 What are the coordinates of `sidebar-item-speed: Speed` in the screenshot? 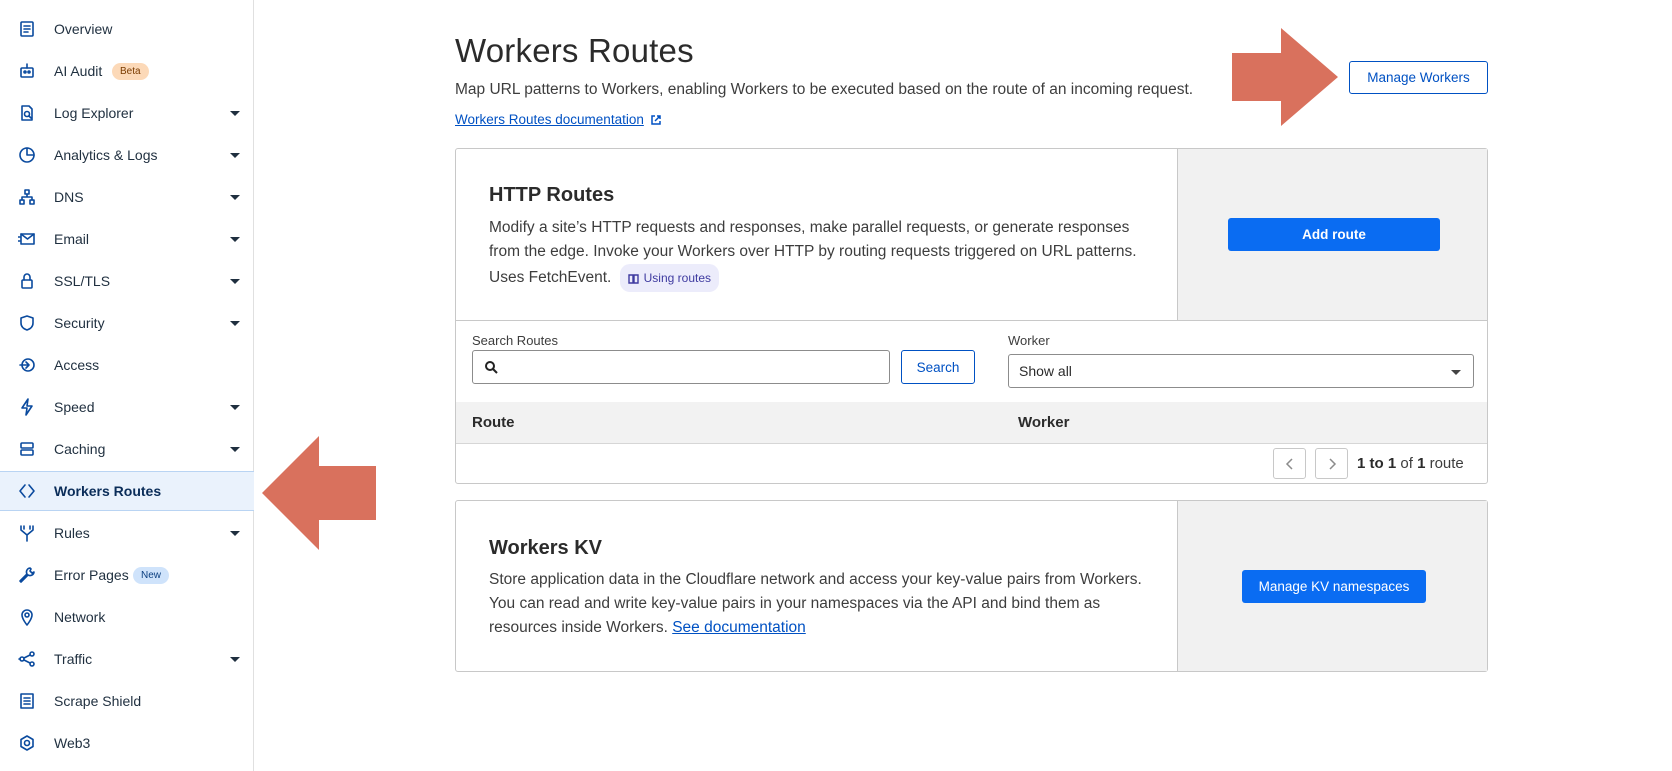 It's located at (127, 407).